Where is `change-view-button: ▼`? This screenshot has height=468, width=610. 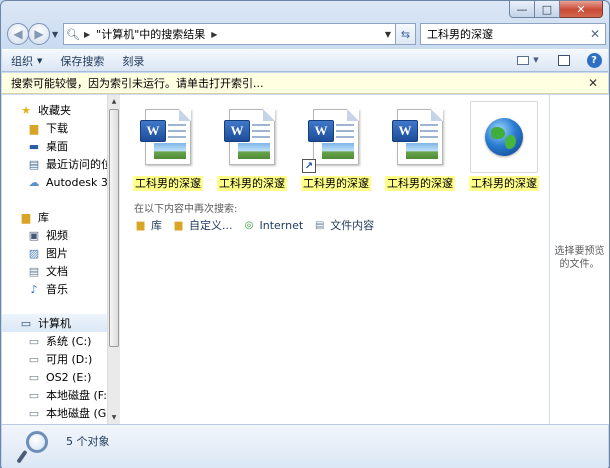 change-view-button: ▼ is located at coordinates (528, 60).